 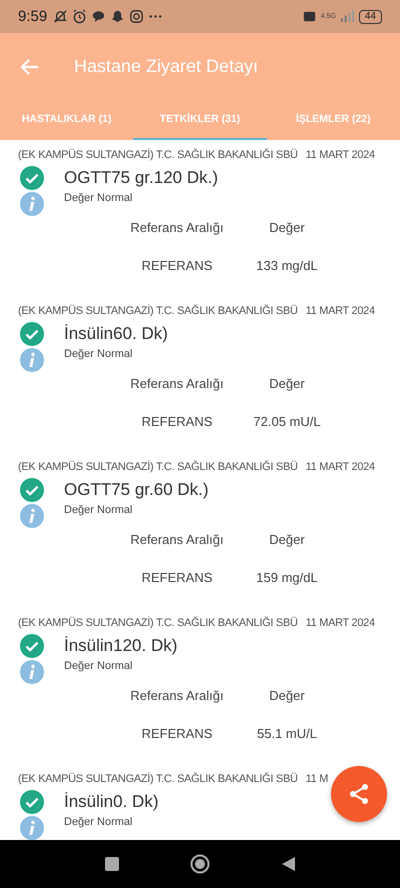 What do you see at coordinates (359, 794) in the screenshot?
I see `share-icon` at bounding box center [359, 794].